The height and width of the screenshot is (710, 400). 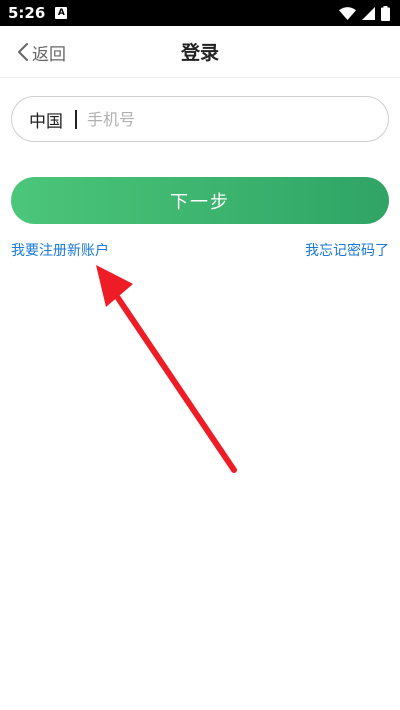 I want to click on forgot-password-link: 我忘记密码了, so click(x=347, y=250).